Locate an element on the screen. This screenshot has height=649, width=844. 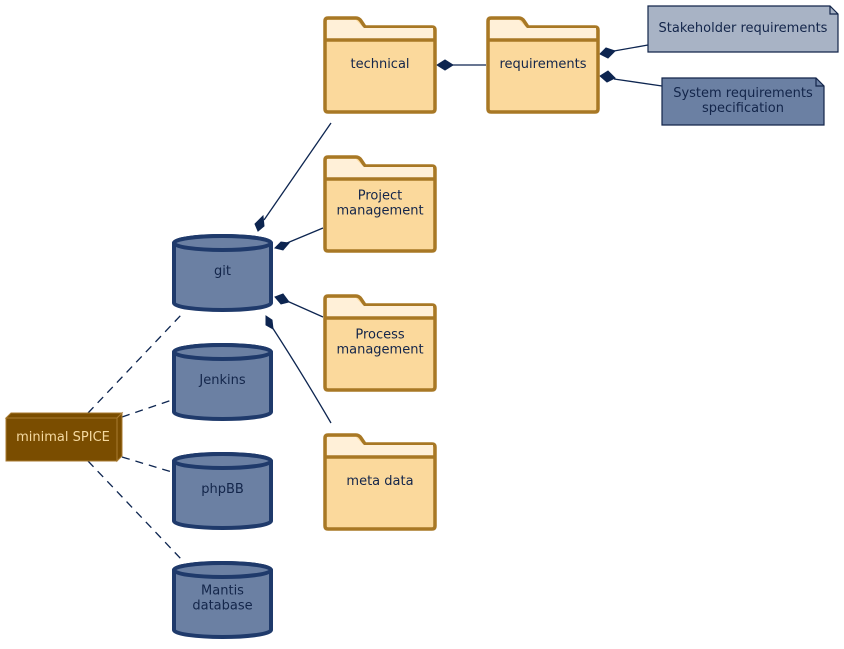
folder-label: Process is located at coordinates (380, 335).